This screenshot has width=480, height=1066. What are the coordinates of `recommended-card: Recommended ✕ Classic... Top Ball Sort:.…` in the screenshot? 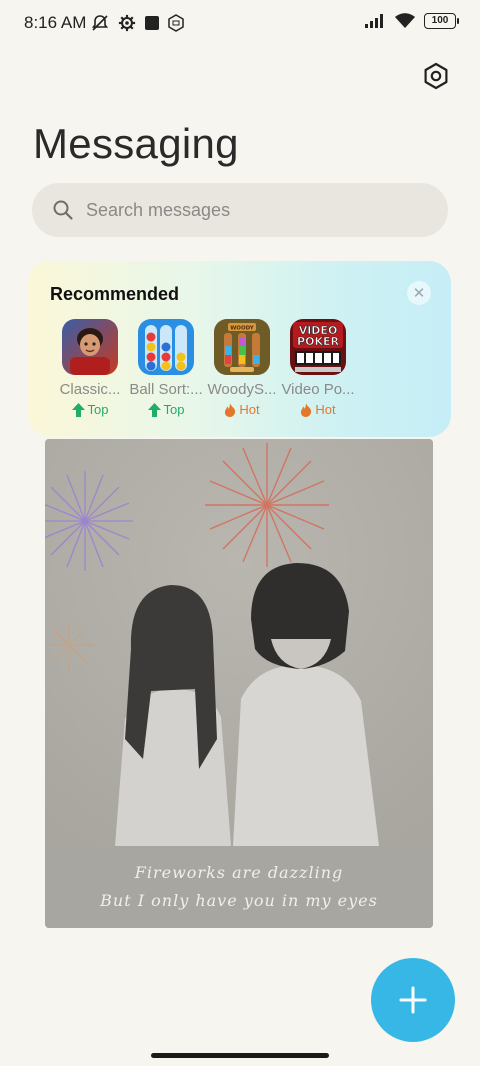 It's located at (239, 349).